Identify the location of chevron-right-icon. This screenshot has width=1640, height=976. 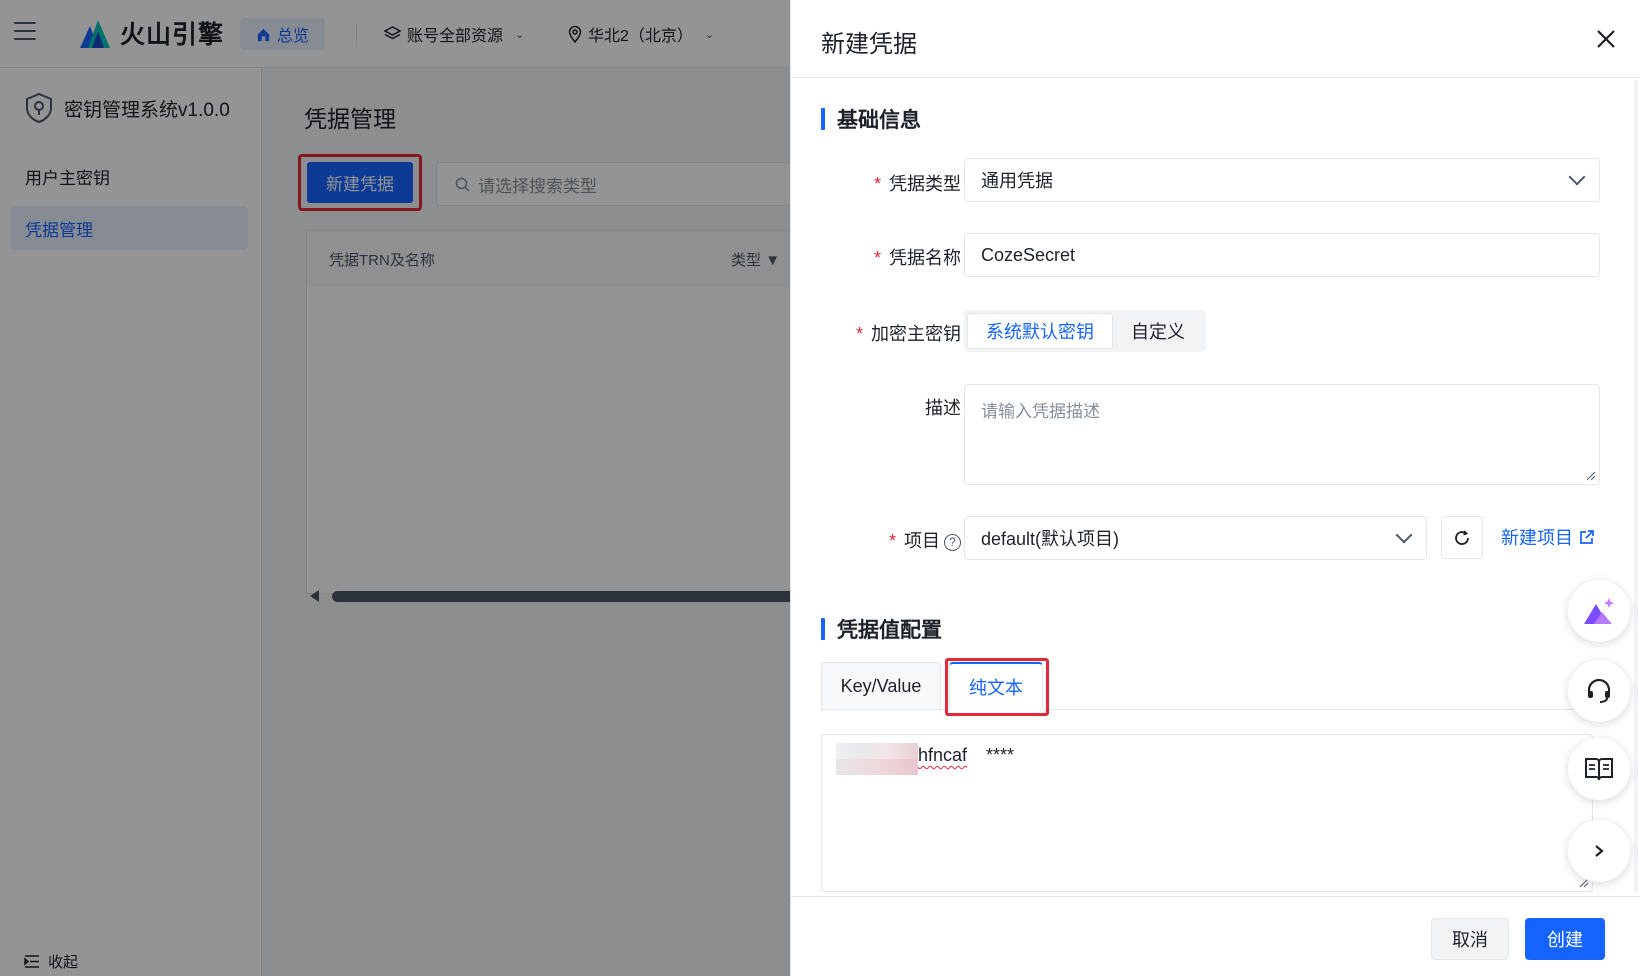
(1599, 851).